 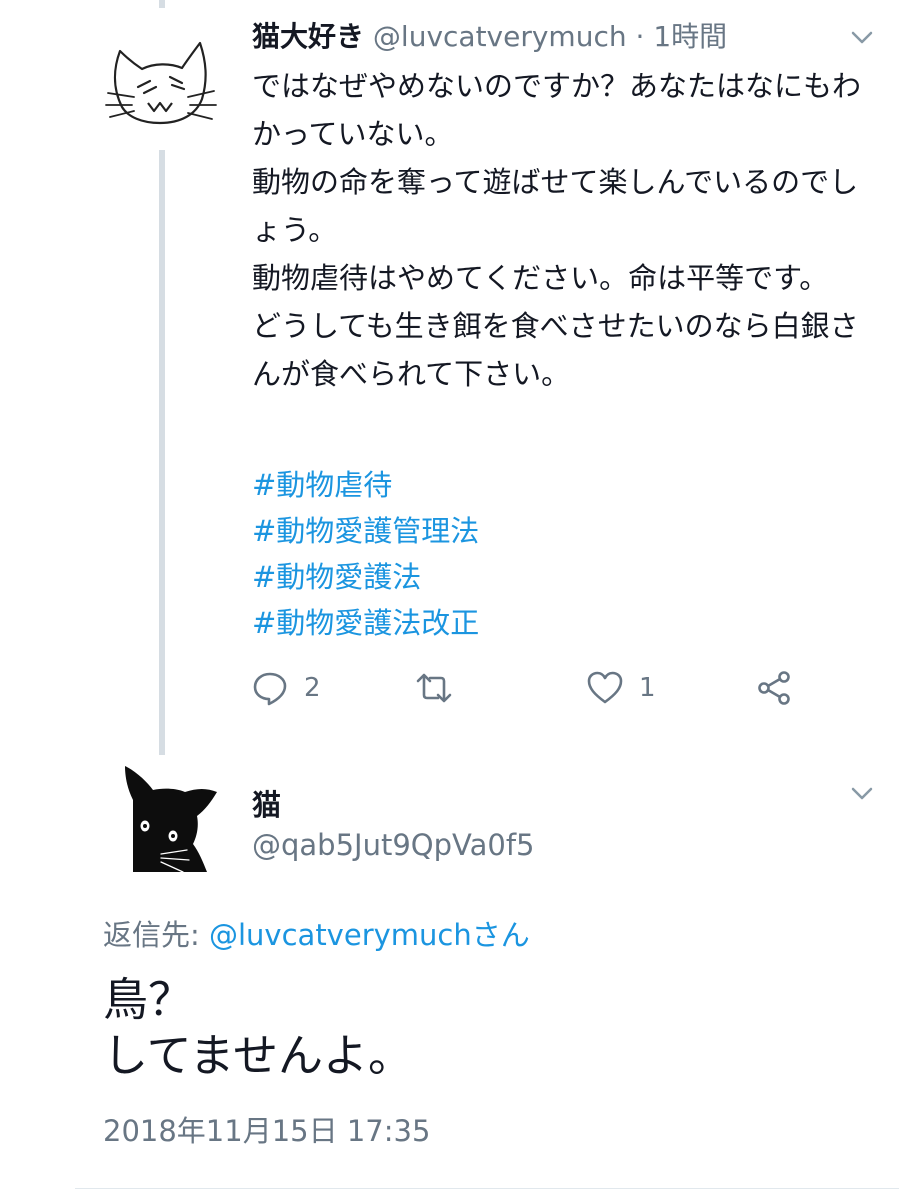 I want to click on author-name: 猫, so click(x=266, y=803).